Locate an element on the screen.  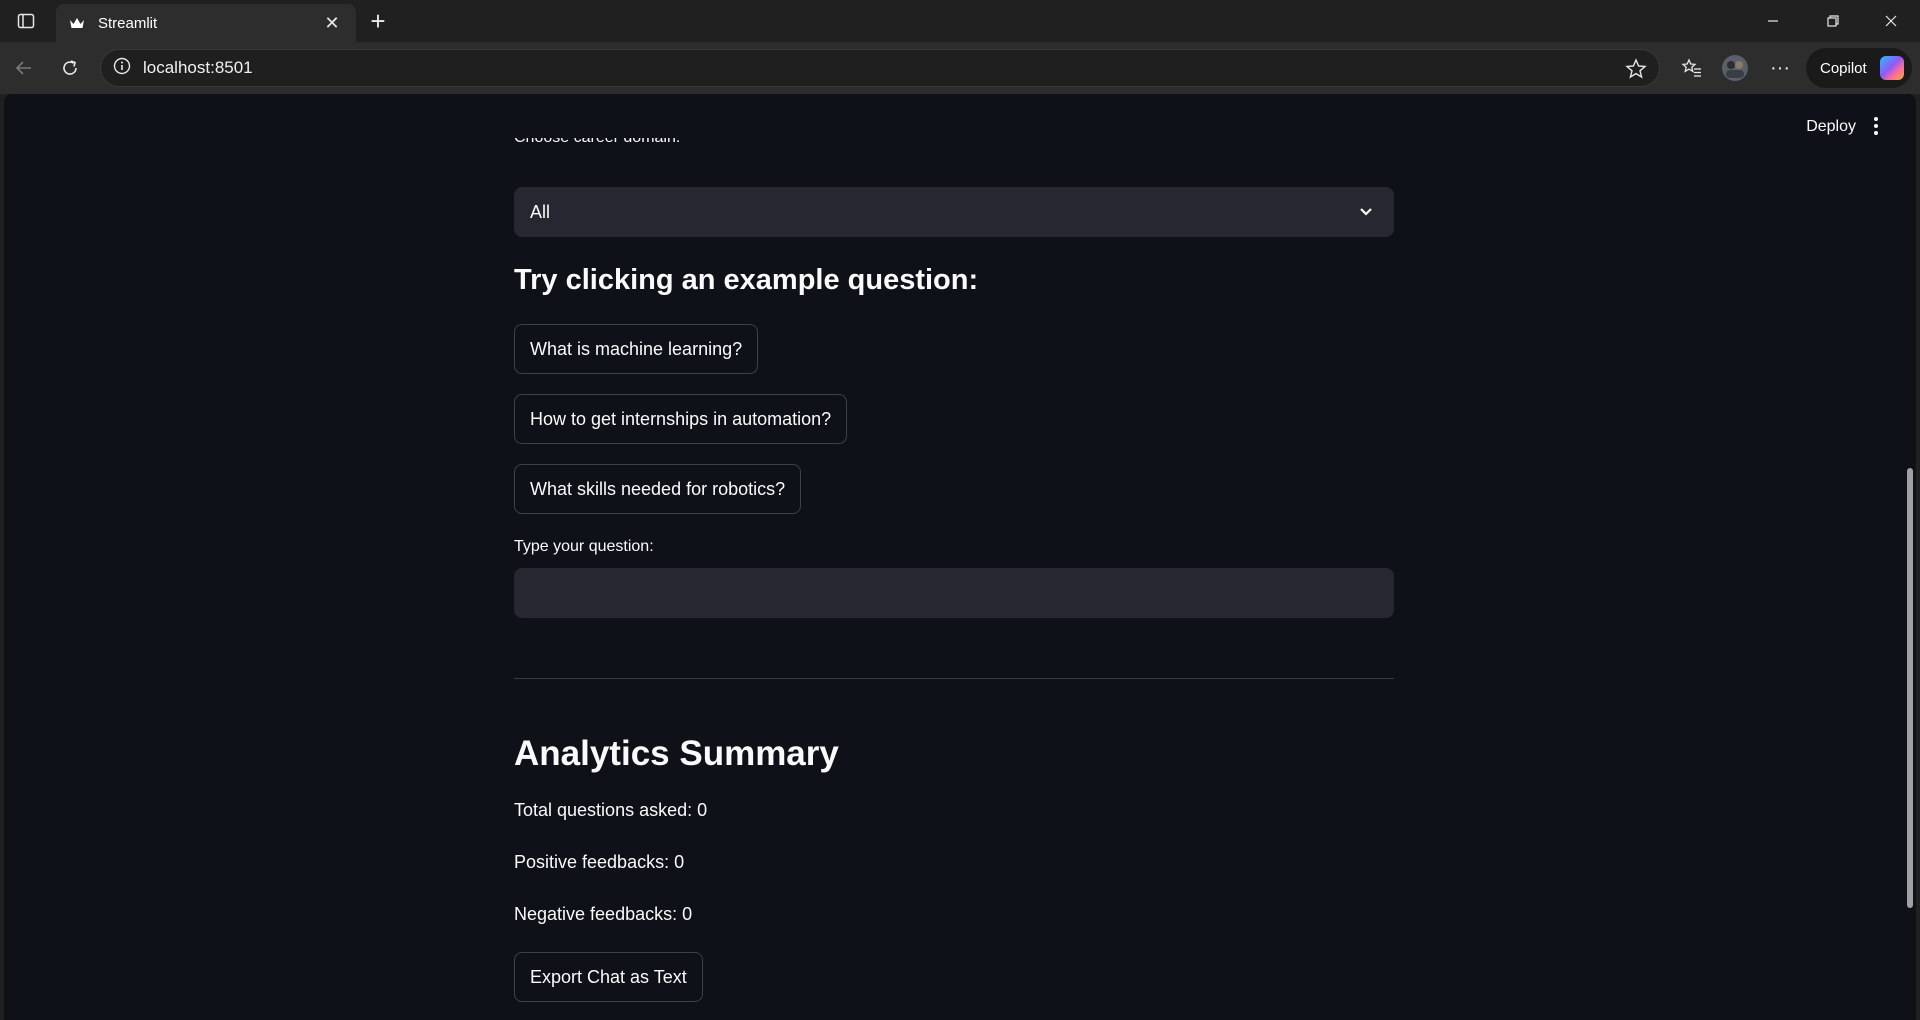
example-question-button: What skills needed for robotics? is located at coordinates (658, 489).